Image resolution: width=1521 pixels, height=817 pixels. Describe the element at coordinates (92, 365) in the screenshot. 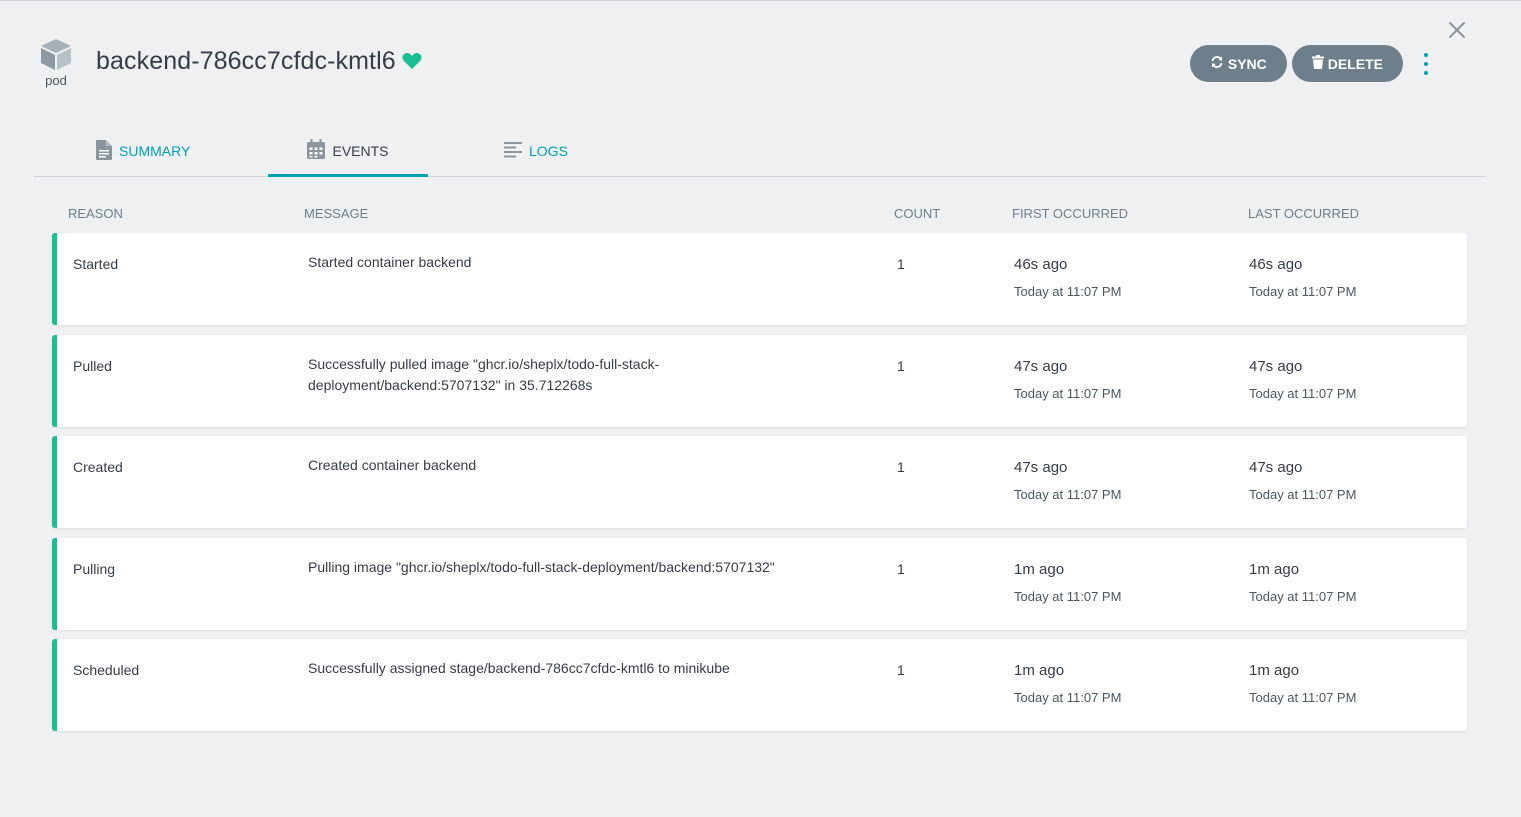

I see `event-reason: Pulled` at that location.